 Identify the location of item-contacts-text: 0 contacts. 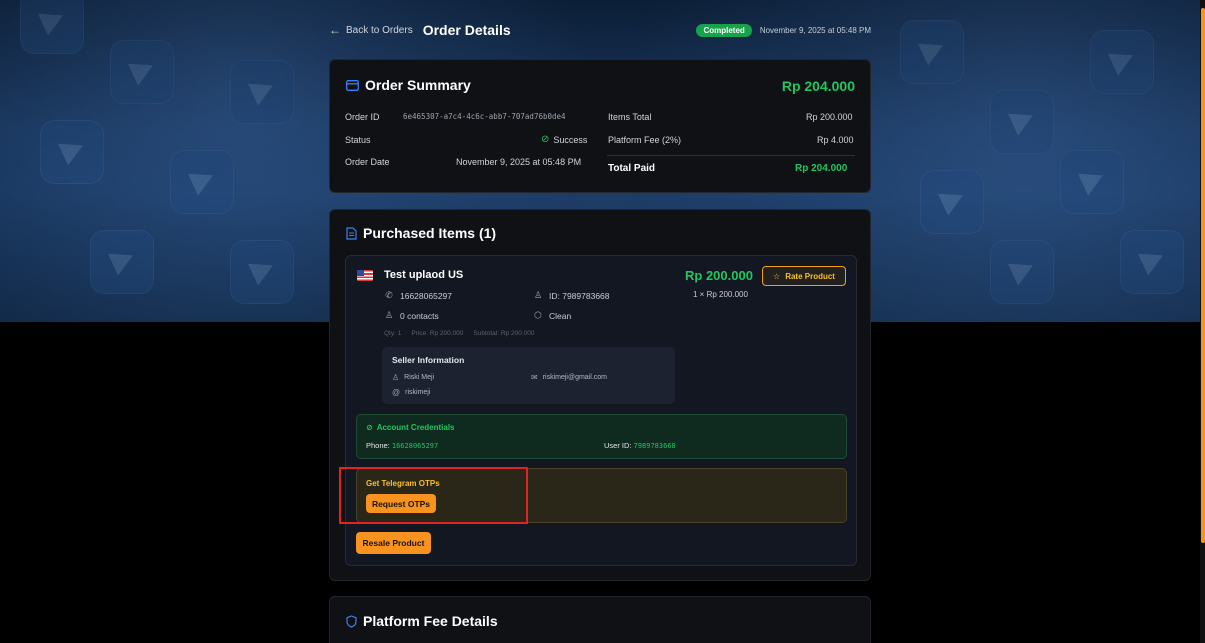
(419, 315).